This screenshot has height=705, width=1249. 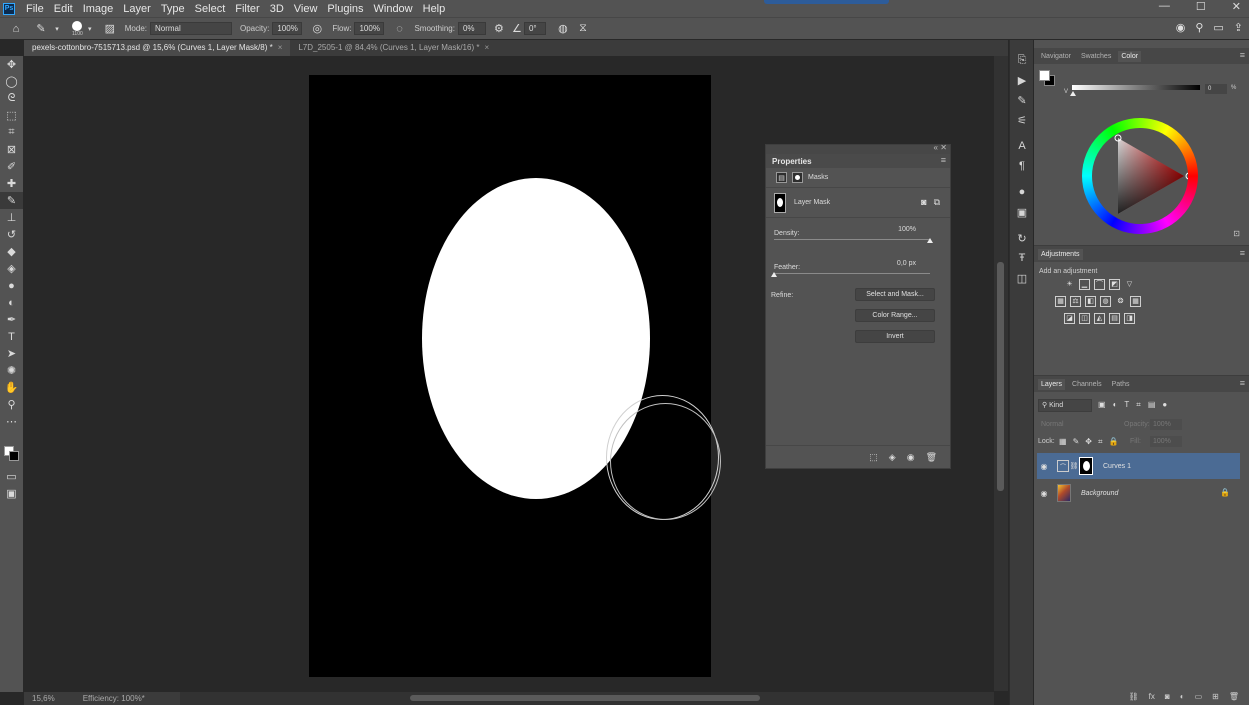 What do you see at coordinates (1022, 120) in the screenshot?
I see `sliders-icon: ⚟` at bounding box center [1022, 120].